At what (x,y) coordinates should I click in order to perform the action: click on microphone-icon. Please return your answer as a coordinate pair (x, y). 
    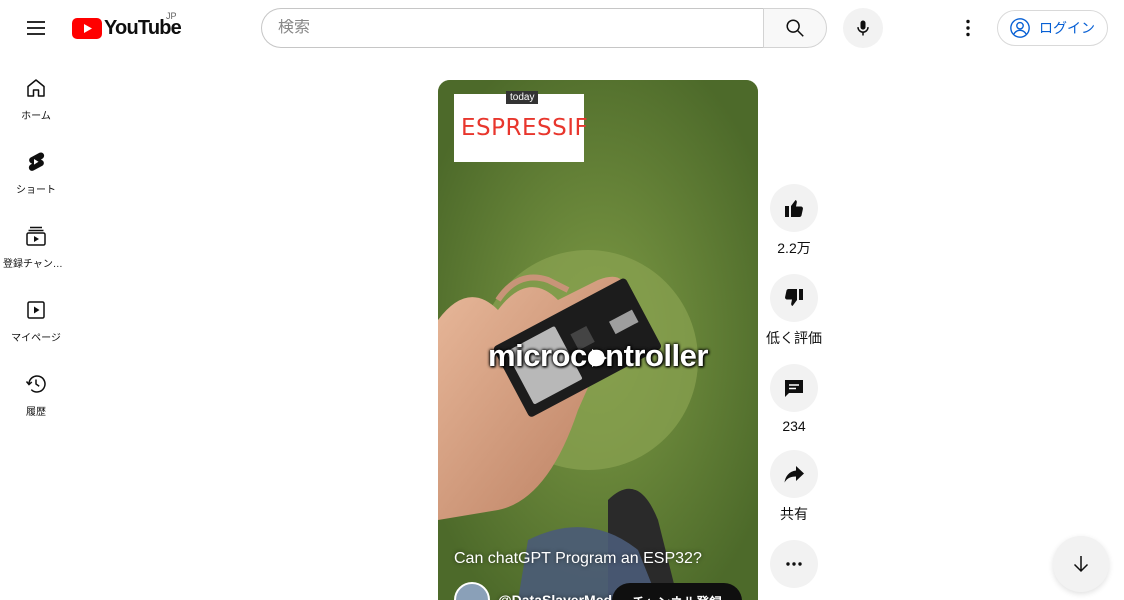
    Looking at the image, I should click on (863, 28).